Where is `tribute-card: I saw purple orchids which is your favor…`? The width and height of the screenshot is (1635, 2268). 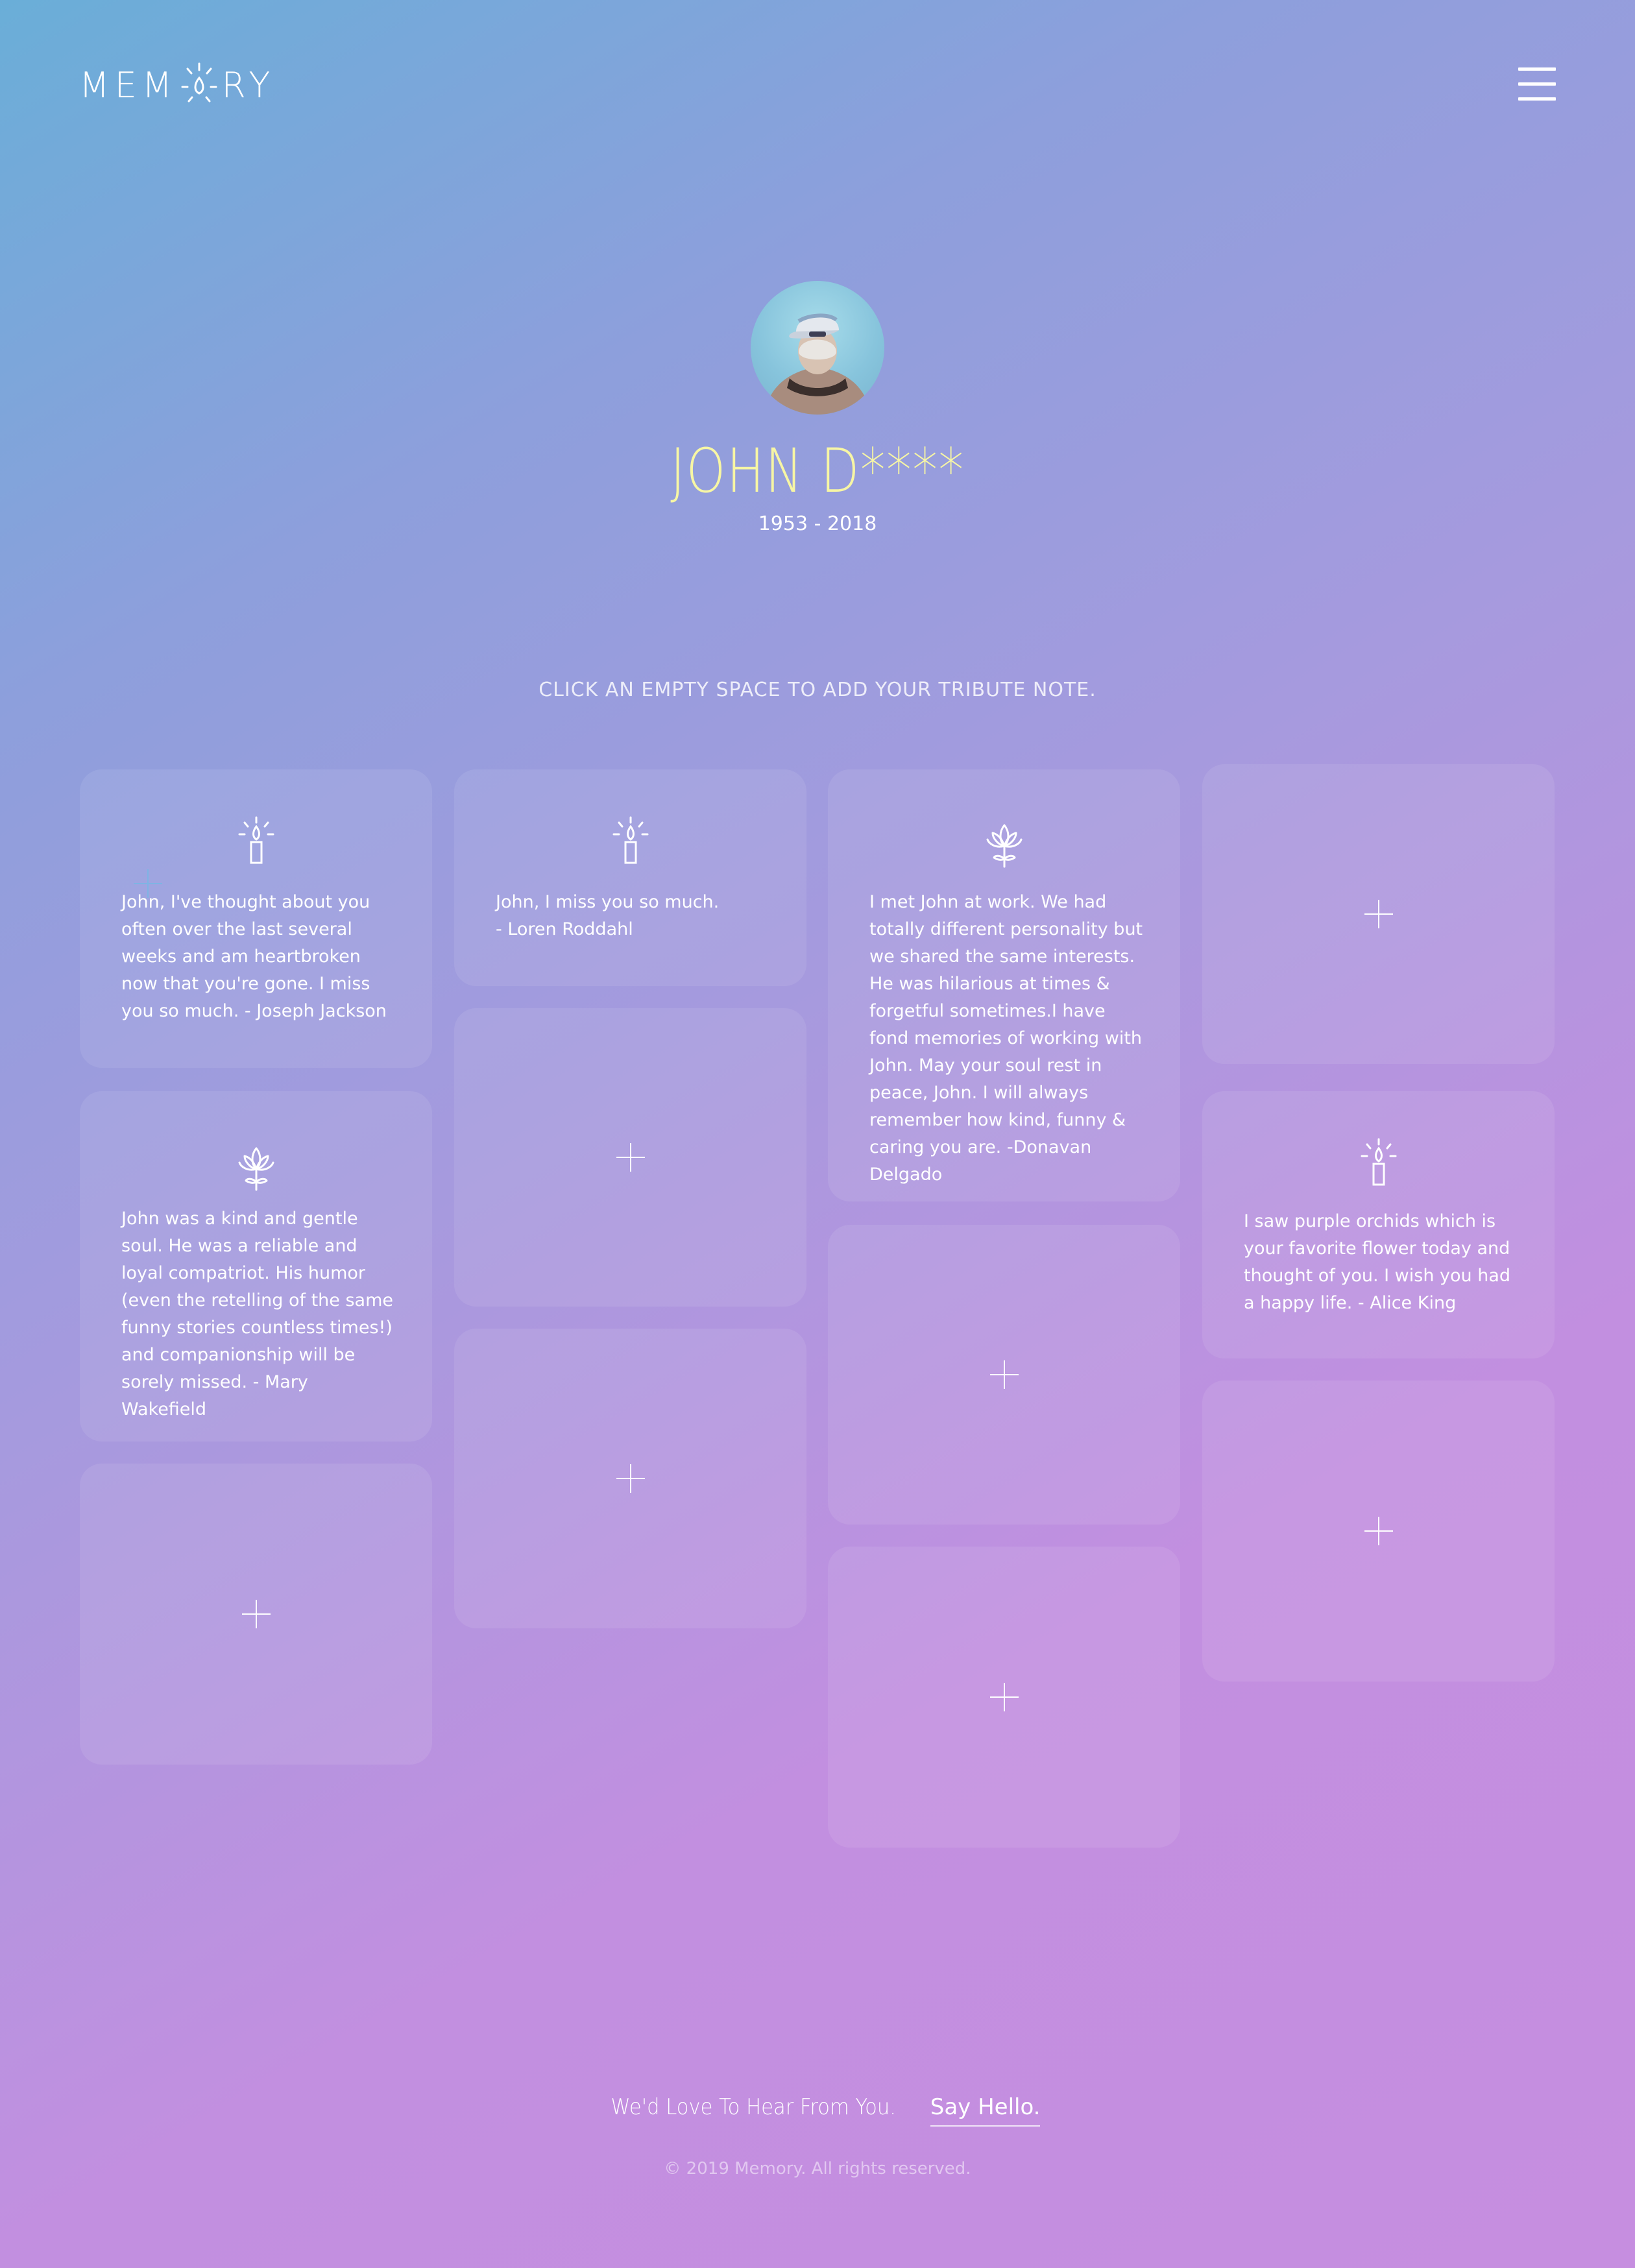 tribute-card: I saw purple orchids which is your favor… is located at coordinates (1378, 1224).